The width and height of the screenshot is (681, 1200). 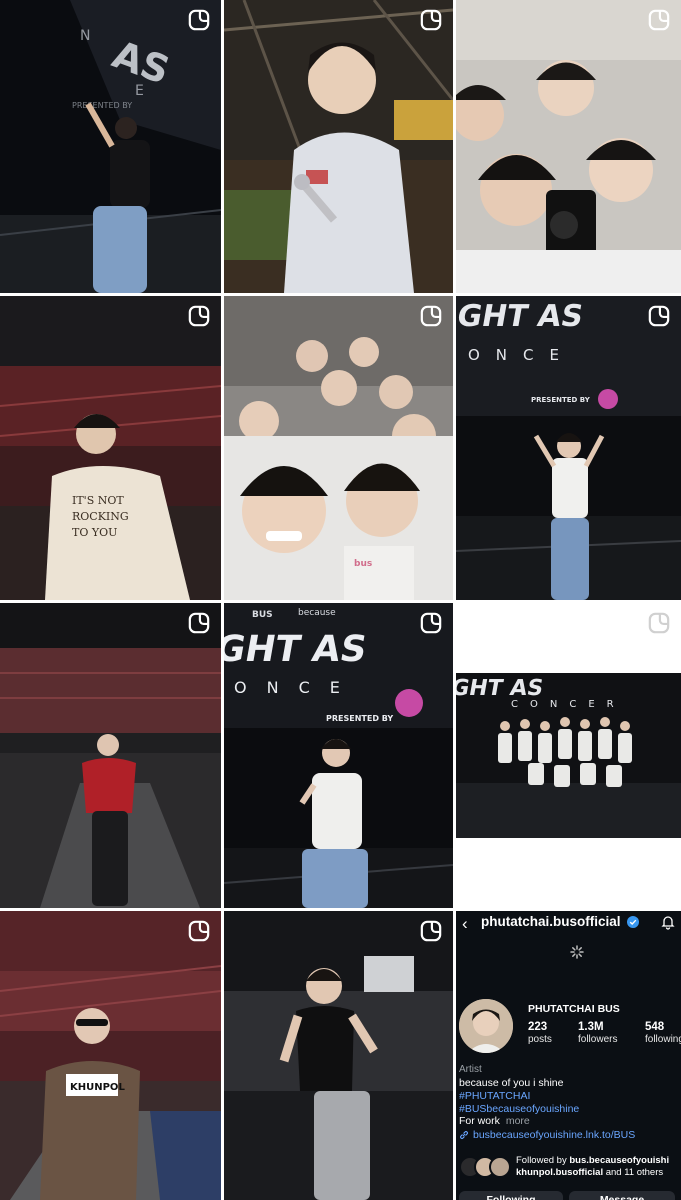 I want to click on post-tile: IGHT AS CONCER, so click(x=568, y=755).